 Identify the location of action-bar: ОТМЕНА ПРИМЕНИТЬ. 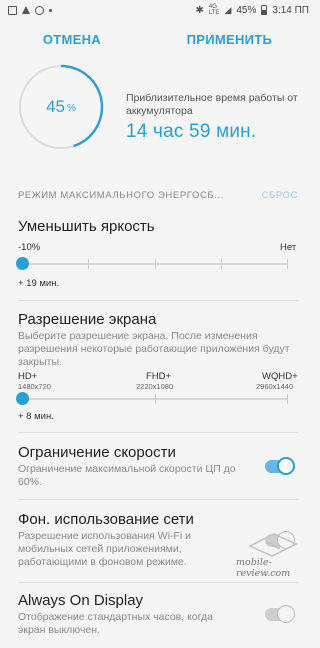
(157, 39).